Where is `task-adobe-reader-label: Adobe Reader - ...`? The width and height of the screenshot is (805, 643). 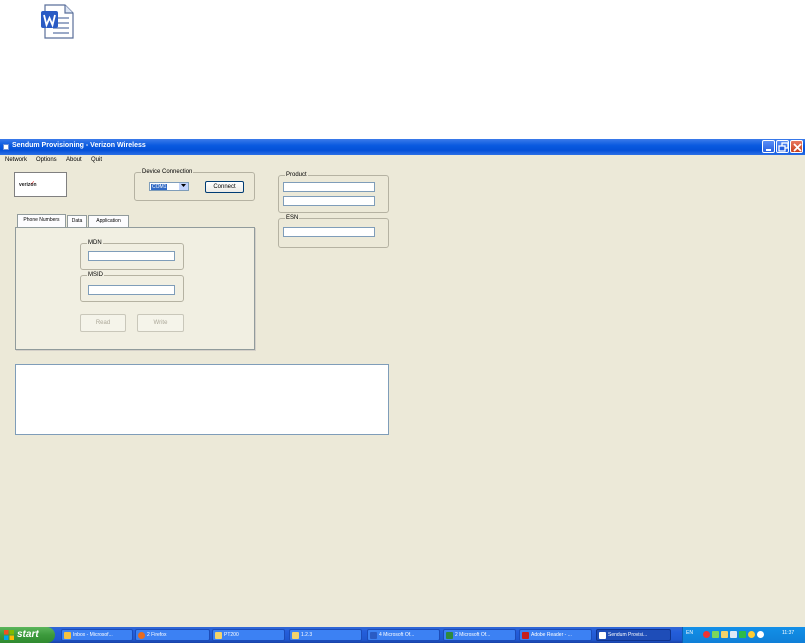 task-adobe-reader-label: Adobe Reader - ... is located at coordinates (551, 635).